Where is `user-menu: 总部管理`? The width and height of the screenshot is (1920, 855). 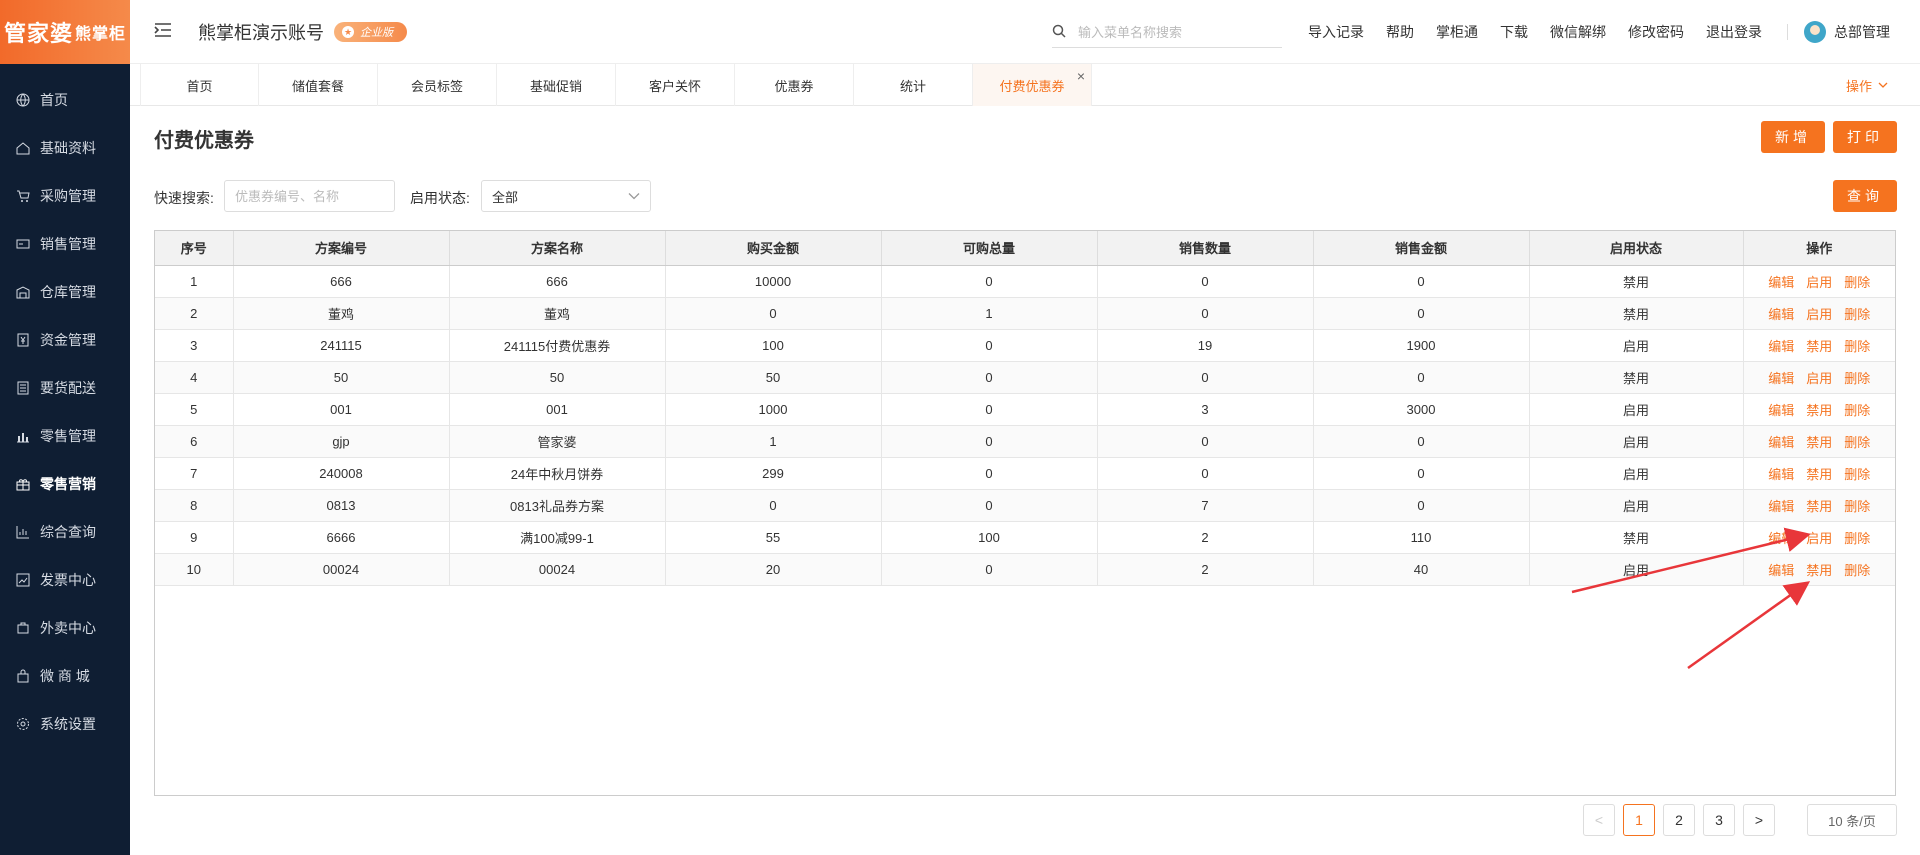
user-menu: 总部管理 is located at coordinates (1838, 32).